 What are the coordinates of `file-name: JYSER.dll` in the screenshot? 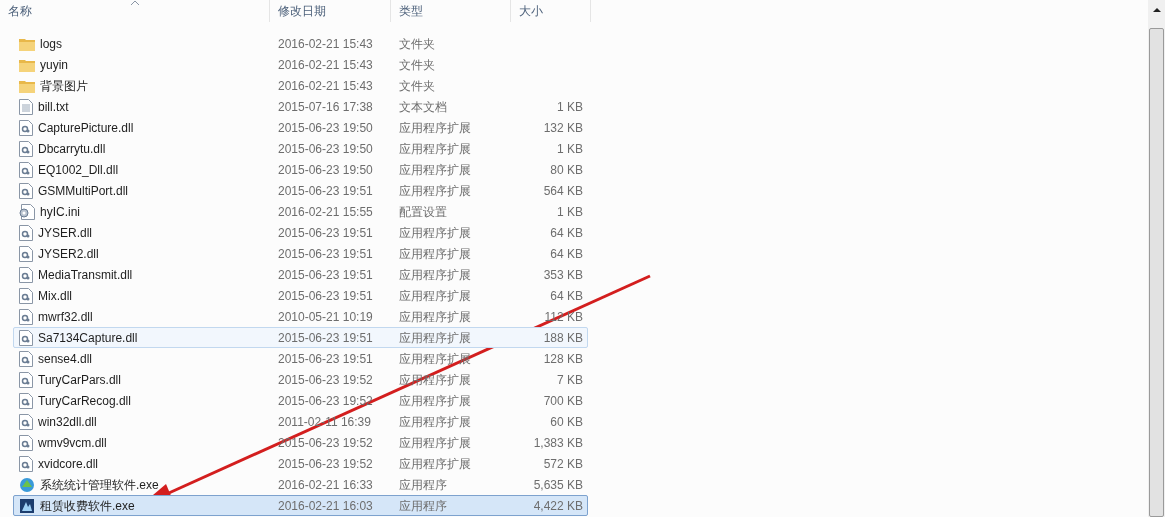 It's located at (65, 233).